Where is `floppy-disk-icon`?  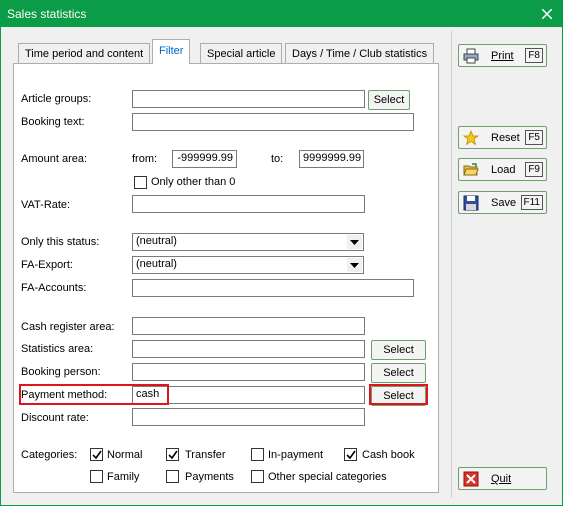 floppy-disk-icon is located at coordinates (471, 203).